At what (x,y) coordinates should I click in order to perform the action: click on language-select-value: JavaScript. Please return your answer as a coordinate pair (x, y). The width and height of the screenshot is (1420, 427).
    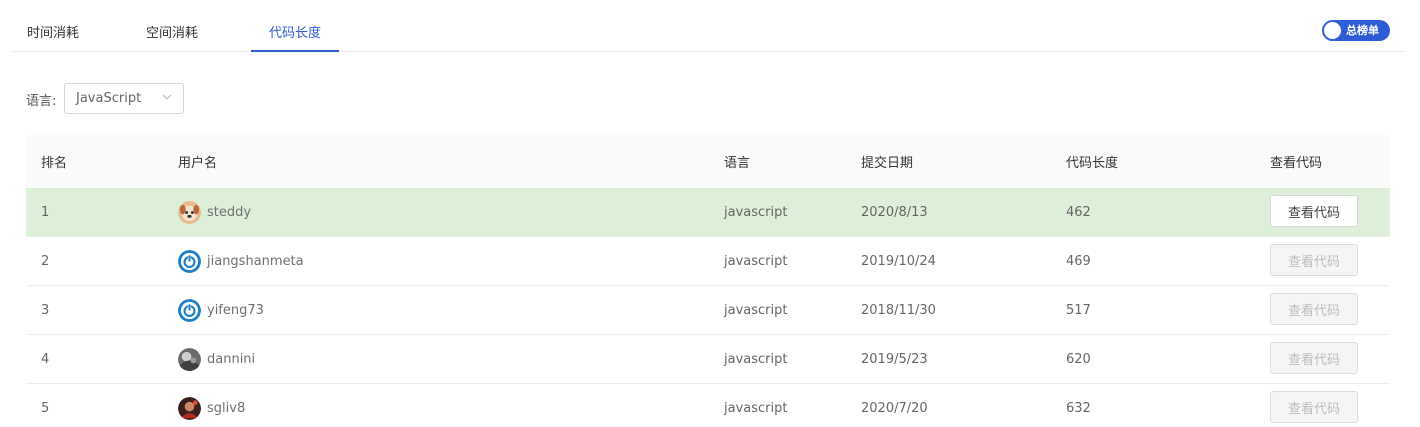
    Looking at the image, I should click on (109, 98).